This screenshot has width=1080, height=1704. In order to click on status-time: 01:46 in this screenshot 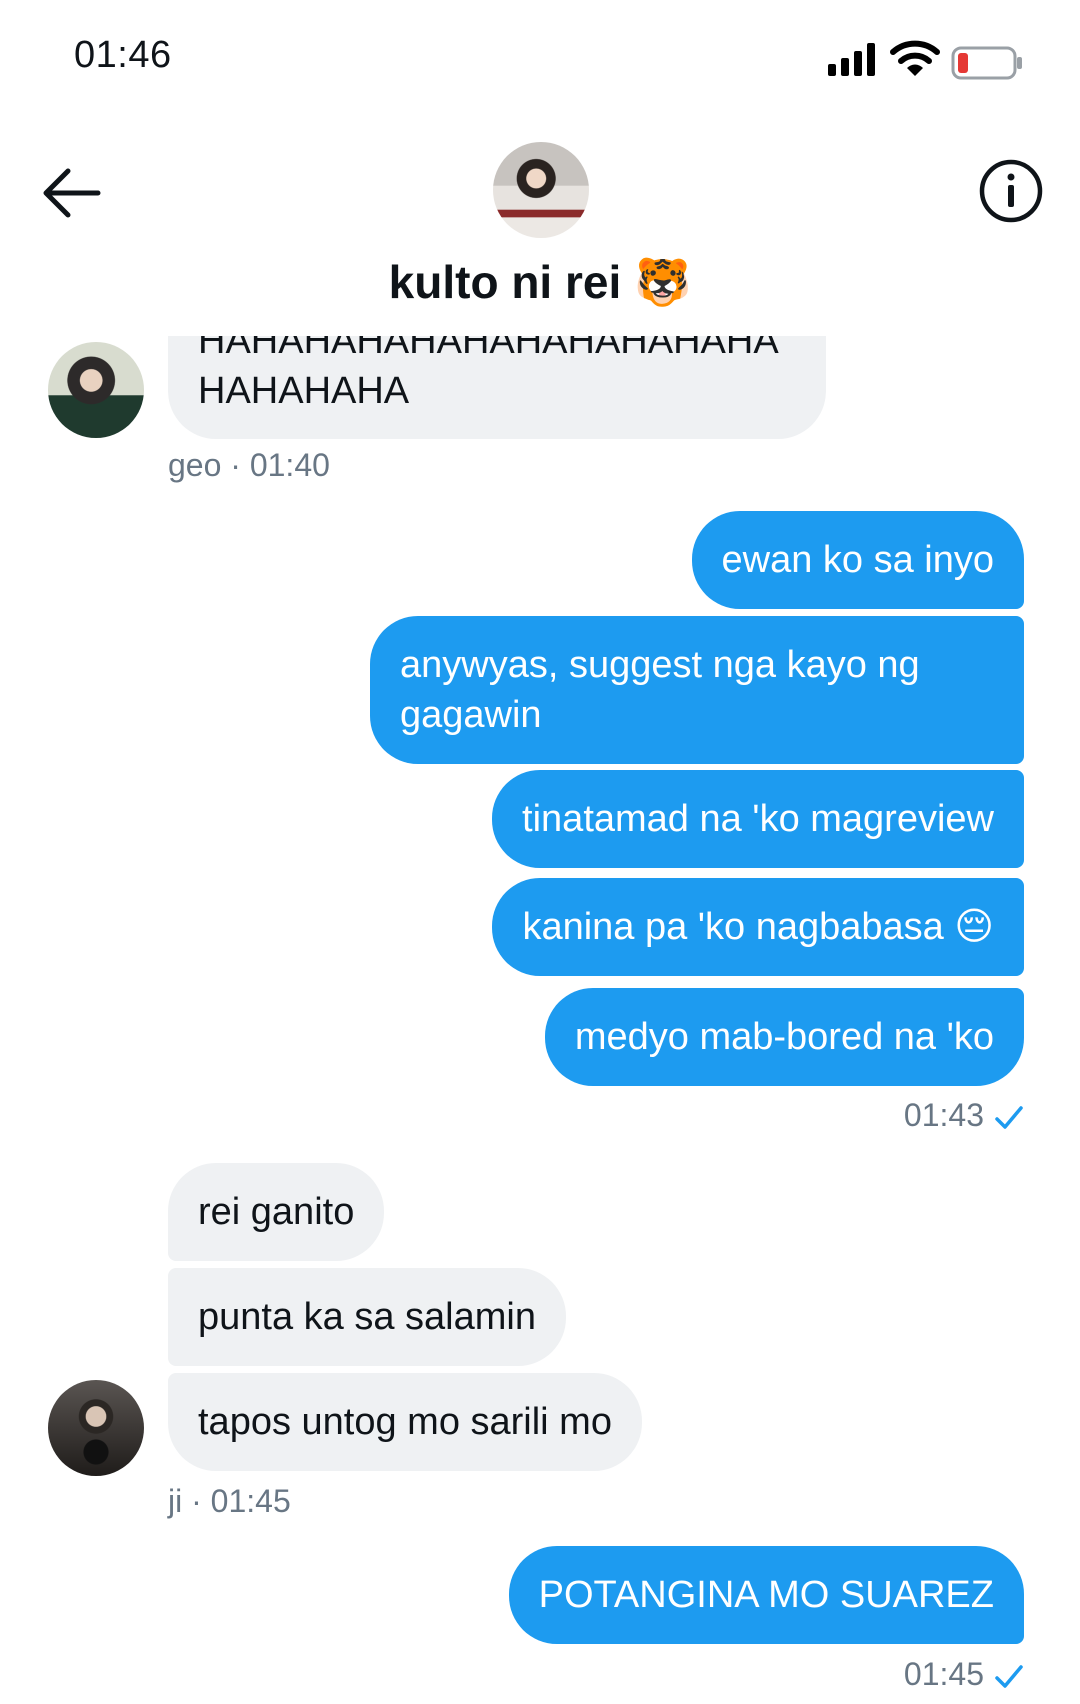, I will do `click(123, 55)`.